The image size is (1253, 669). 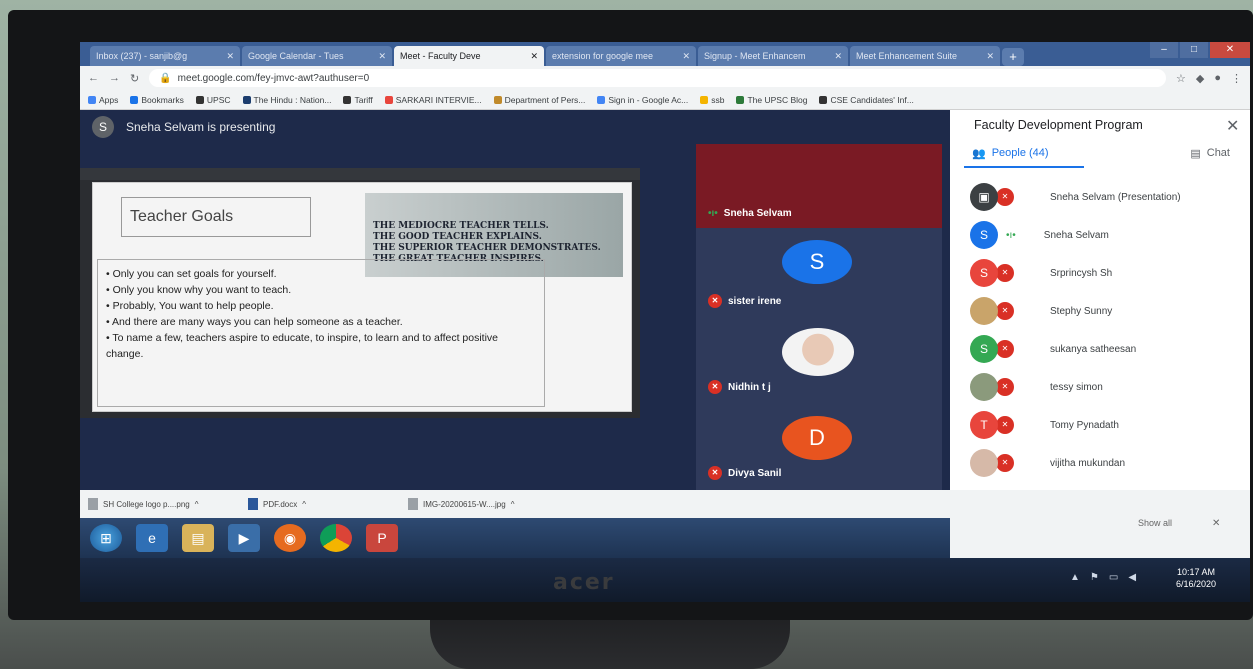 What do you see at coordinates (584, 582) in the screenshot?
I see `monitor-brand-logo: acer` at bounding box center [584, 582].